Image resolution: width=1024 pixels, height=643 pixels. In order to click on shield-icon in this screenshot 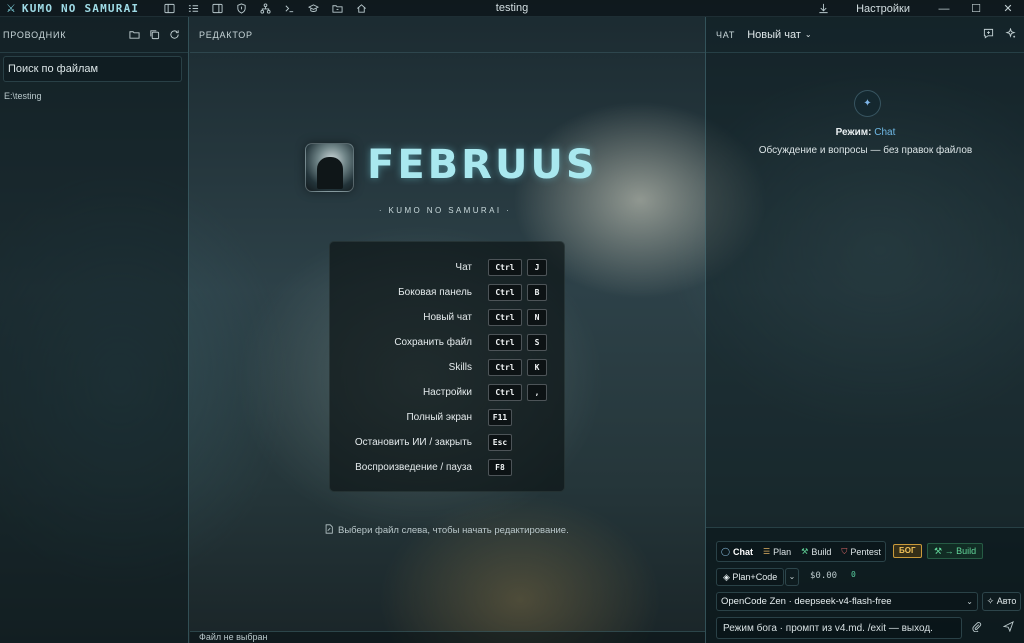, I will do `click(241, 8)`.